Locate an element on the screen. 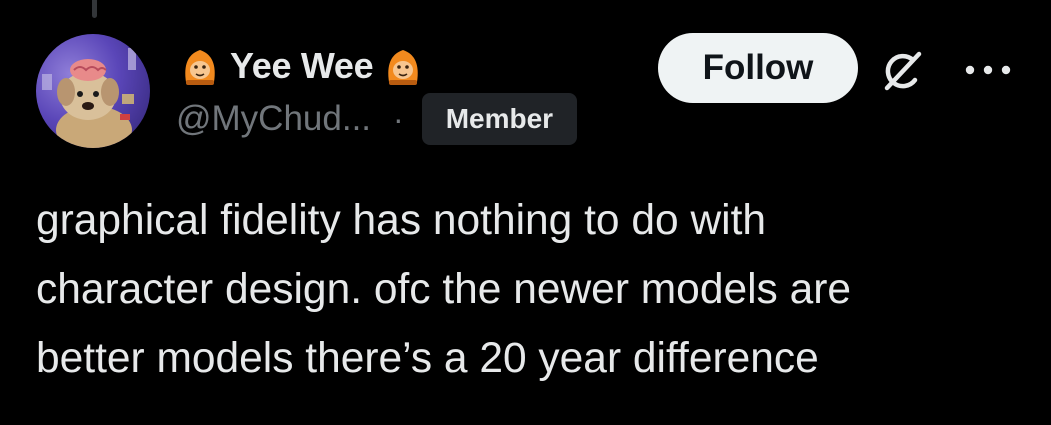 Image resolution: width=1051 pixels, height=425 pixels. follow-button: Follow is located at coordinates (758, 68).